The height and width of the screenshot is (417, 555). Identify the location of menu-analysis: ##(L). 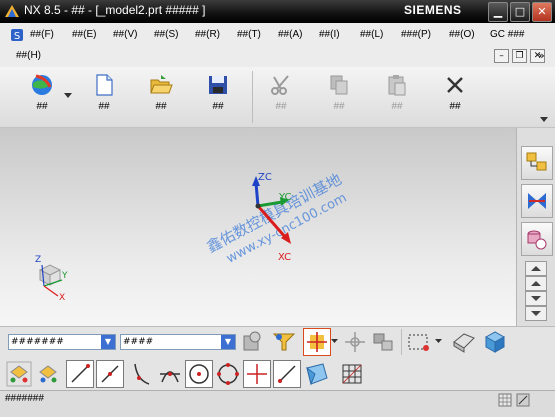
(371, 34).